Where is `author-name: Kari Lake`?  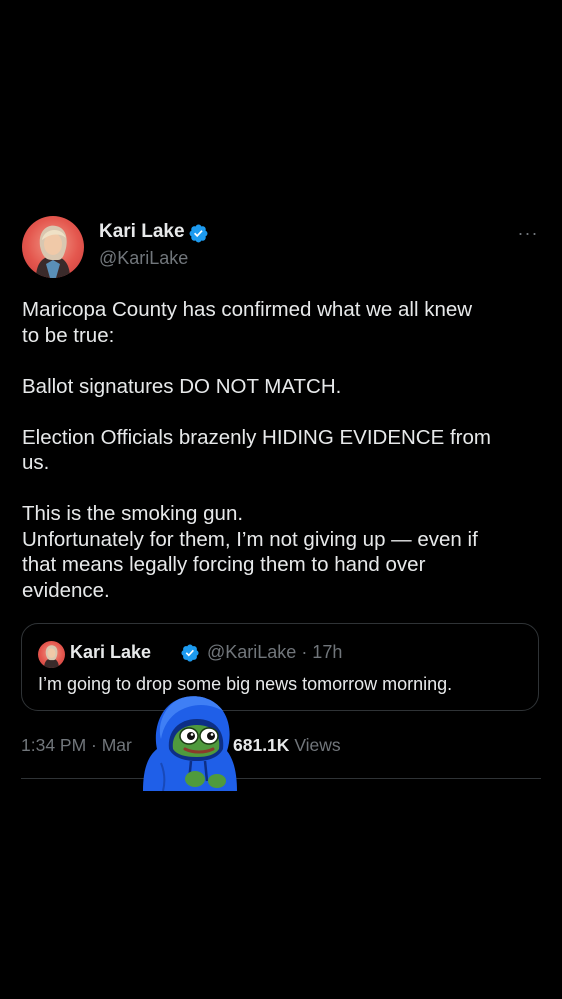
author-name: Kari Lake is located at coordinates (142, 232).